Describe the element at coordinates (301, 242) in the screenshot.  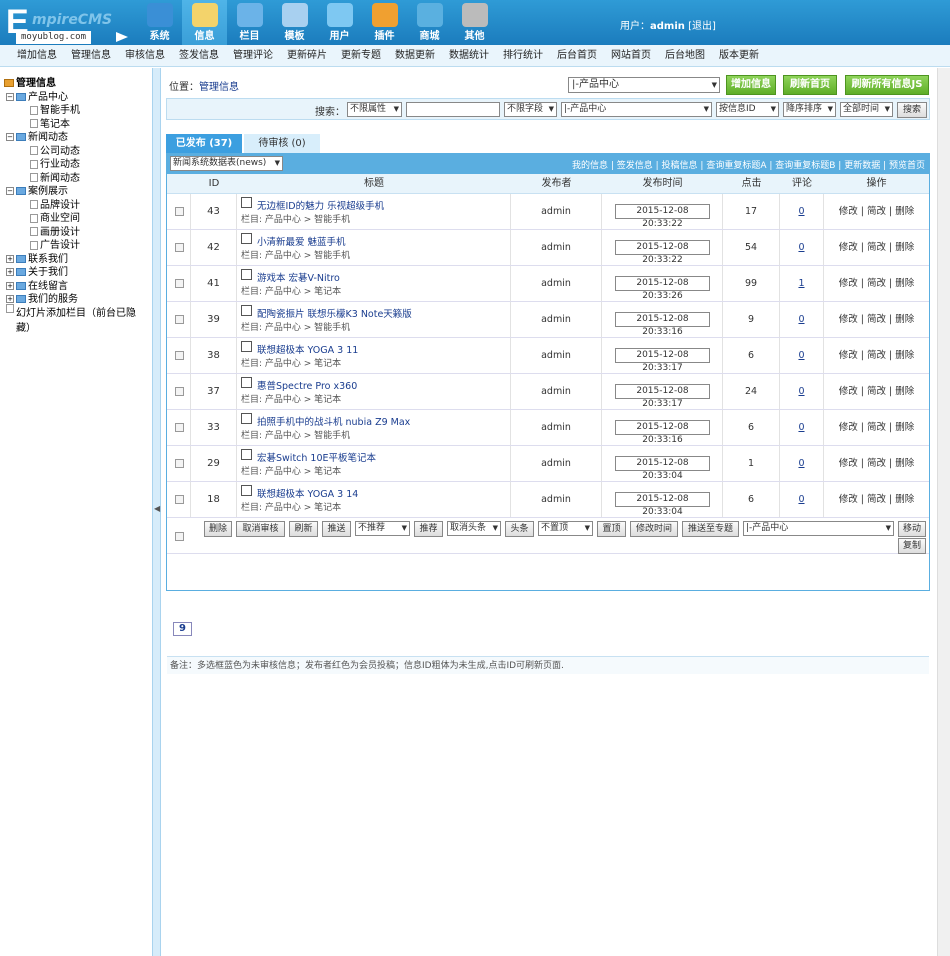
I see `row-title-link: 小清新最爱 魅蓝手机` at that location.